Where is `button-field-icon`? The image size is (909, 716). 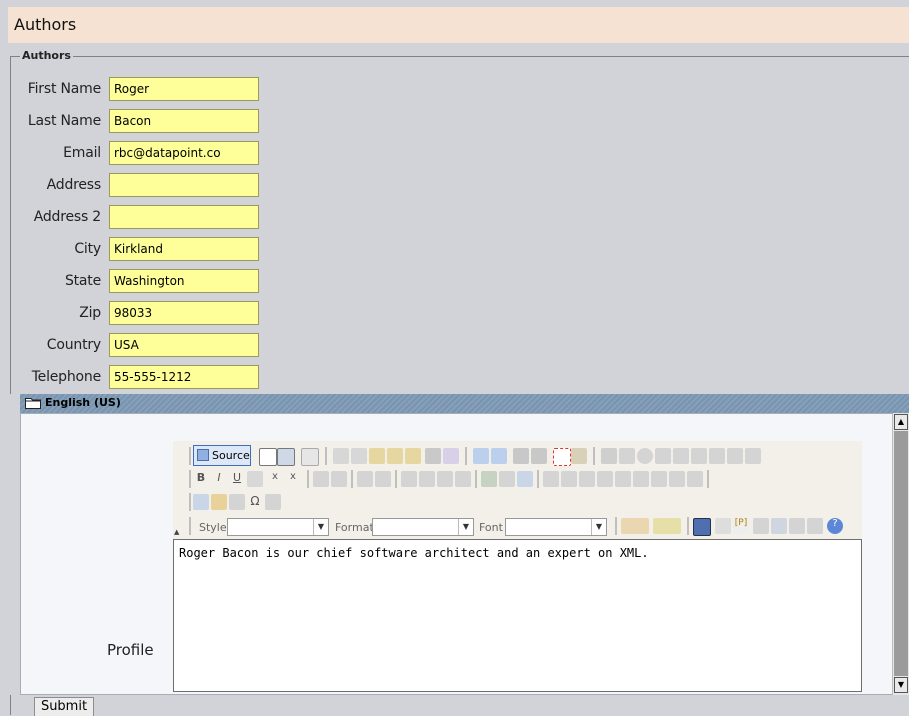 button-field-icon is located at coordinates (717, 456).